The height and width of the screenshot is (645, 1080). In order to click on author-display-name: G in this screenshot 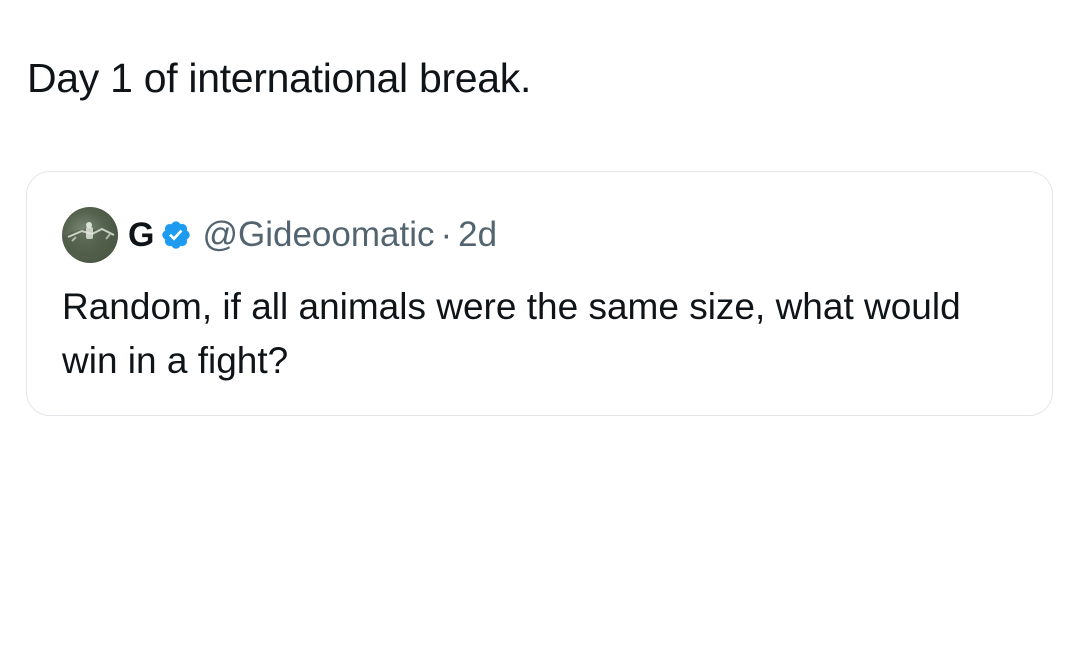, I will do `click(141, 235)`.